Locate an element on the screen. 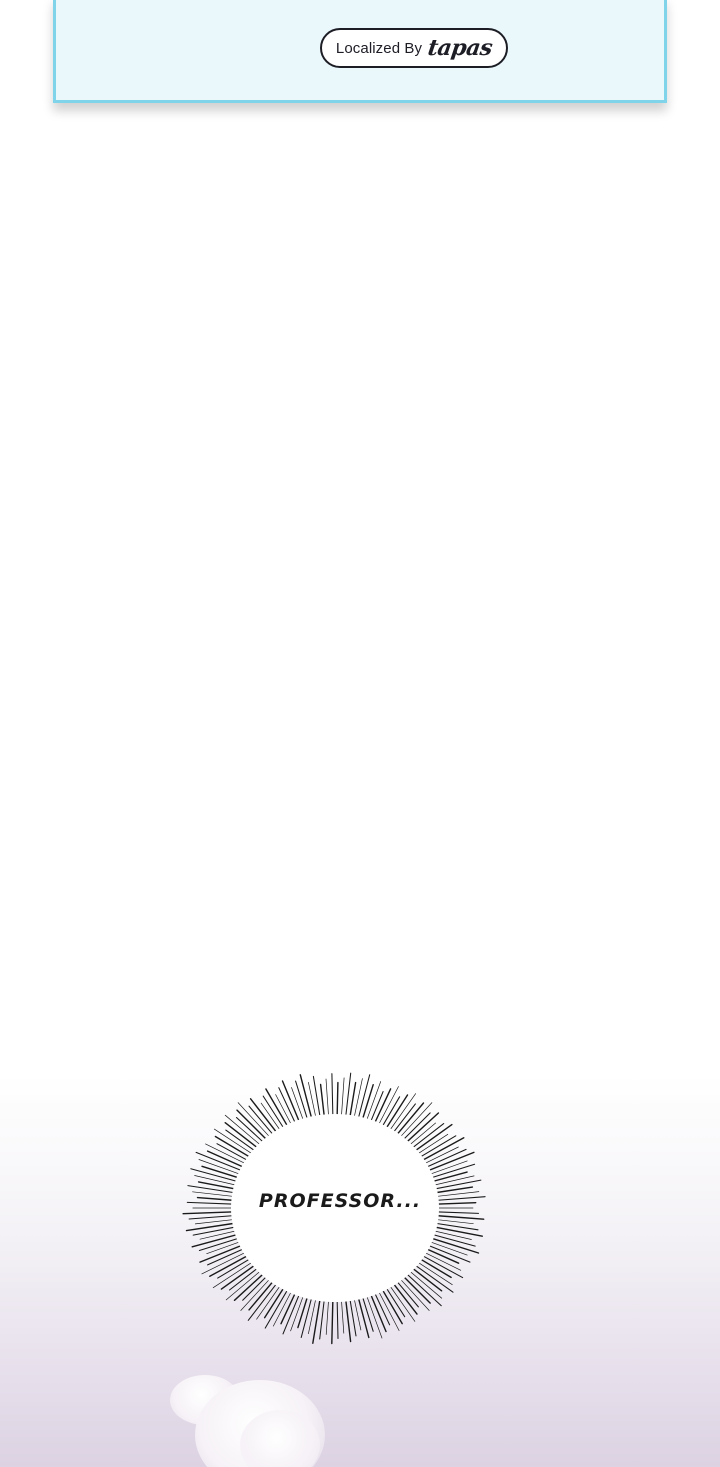 This screenshot has height=1467, width=720. tapas-logo: tapas is located at coordinates (460, 48).